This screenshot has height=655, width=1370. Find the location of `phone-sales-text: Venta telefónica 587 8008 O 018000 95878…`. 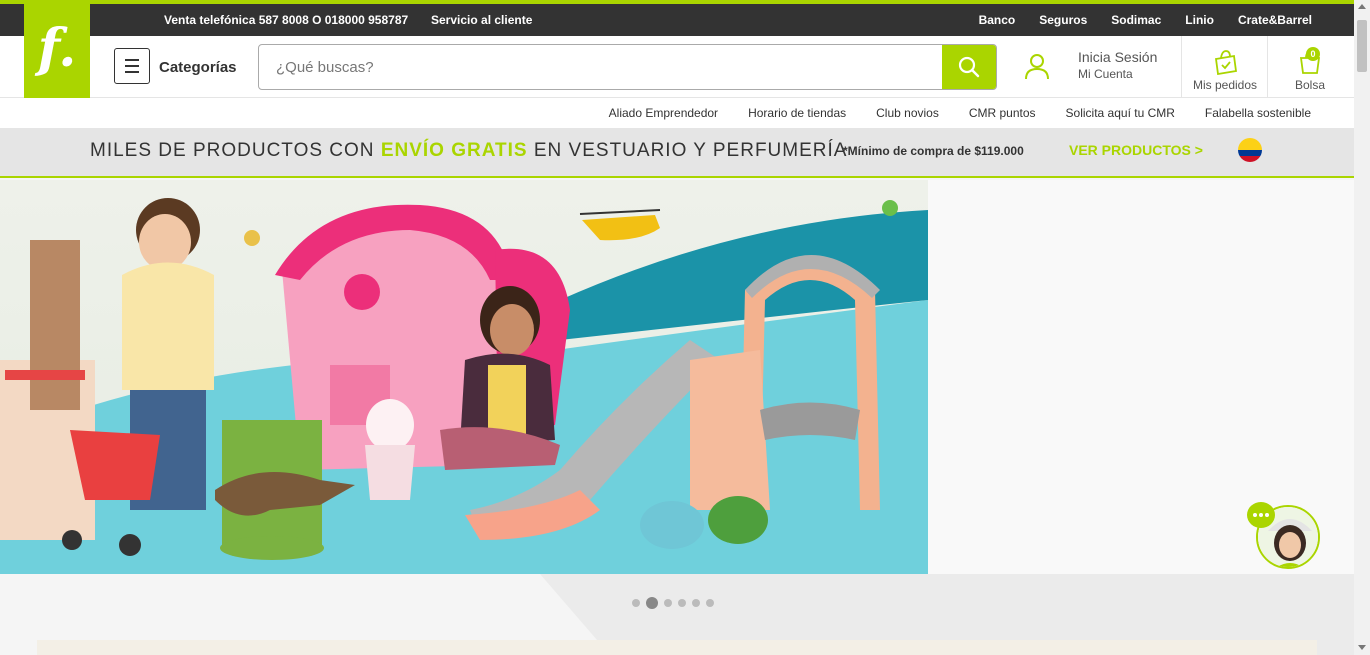

phone-sales-text: Venta telefónica 587 8008 O 018000 95878… is located at coordinates (286, 20).